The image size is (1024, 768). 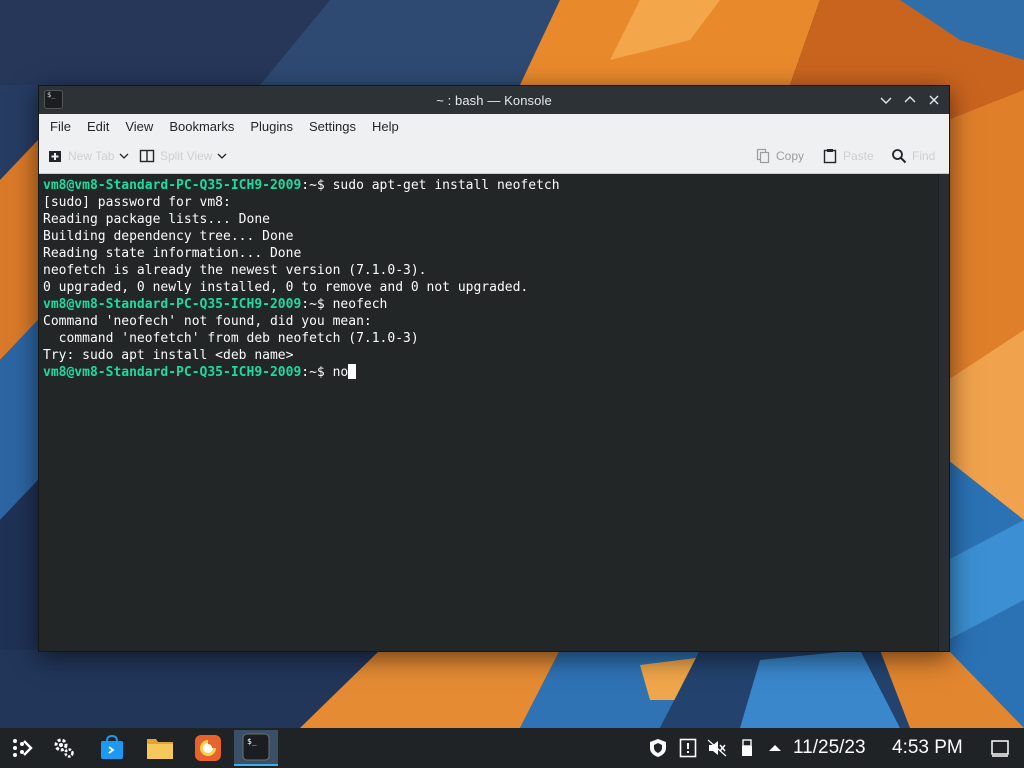 What do you see at coordinates (147, 156) in the screenshot?
I see `split-view-icon` at bounding box center [147, 156].